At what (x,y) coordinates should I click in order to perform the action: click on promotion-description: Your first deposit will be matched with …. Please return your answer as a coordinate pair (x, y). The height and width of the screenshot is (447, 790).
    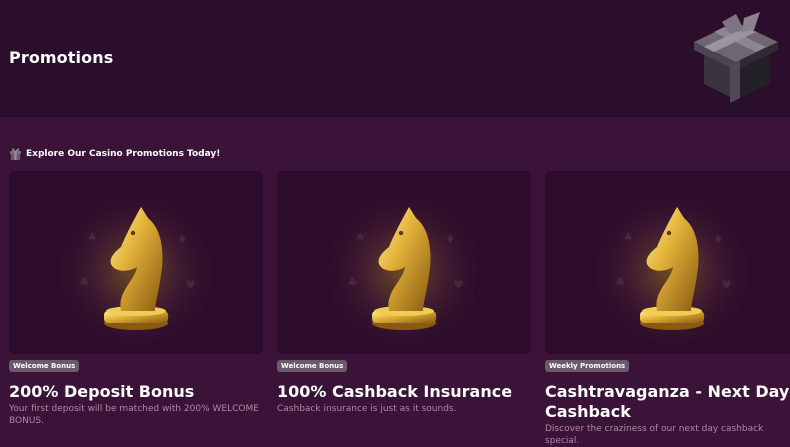
    Looking at the image, I should click on (134, 415).